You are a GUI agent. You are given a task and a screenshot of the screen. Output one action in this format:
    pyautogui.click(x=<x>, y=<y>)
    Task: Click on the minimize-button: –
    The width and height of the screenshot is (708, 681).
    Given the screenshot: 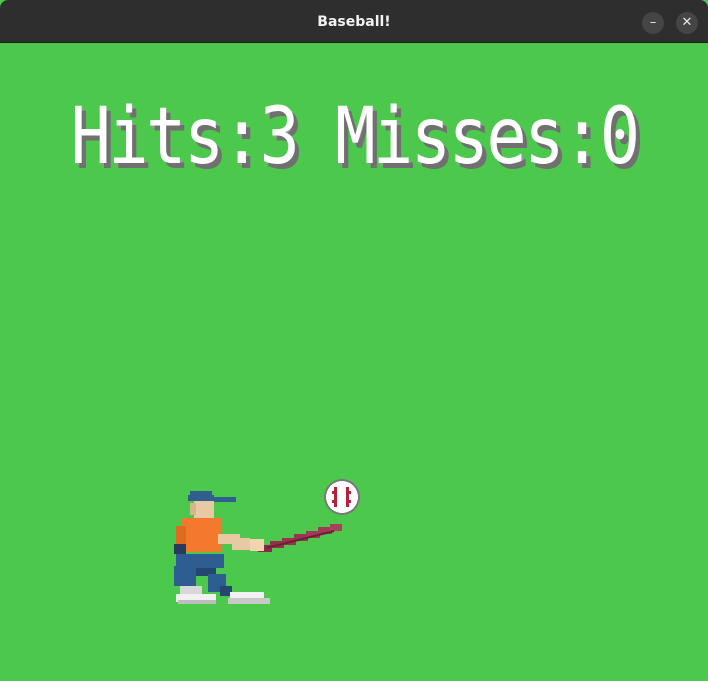 What is the action you would take?
    pyautogui.click(x=653, y=23)
    